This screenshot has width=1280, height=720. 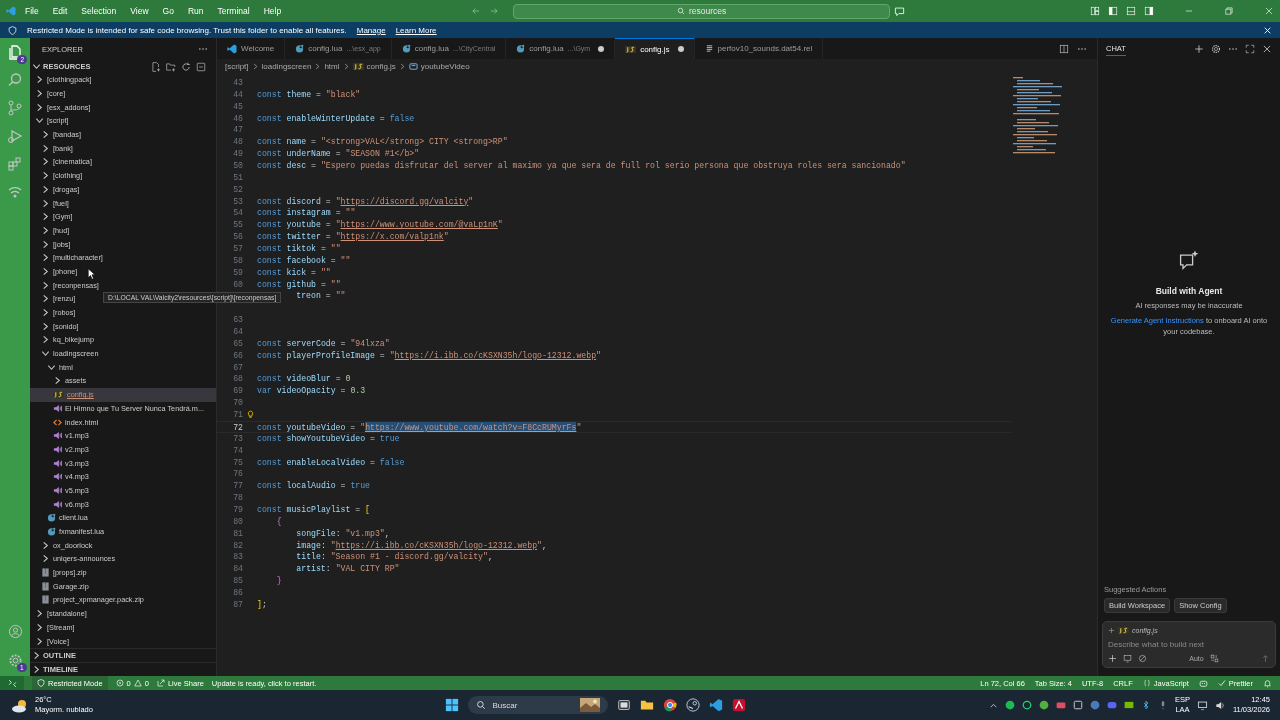 I want to click on lightbulb-icon, so click(x=250, y=415).